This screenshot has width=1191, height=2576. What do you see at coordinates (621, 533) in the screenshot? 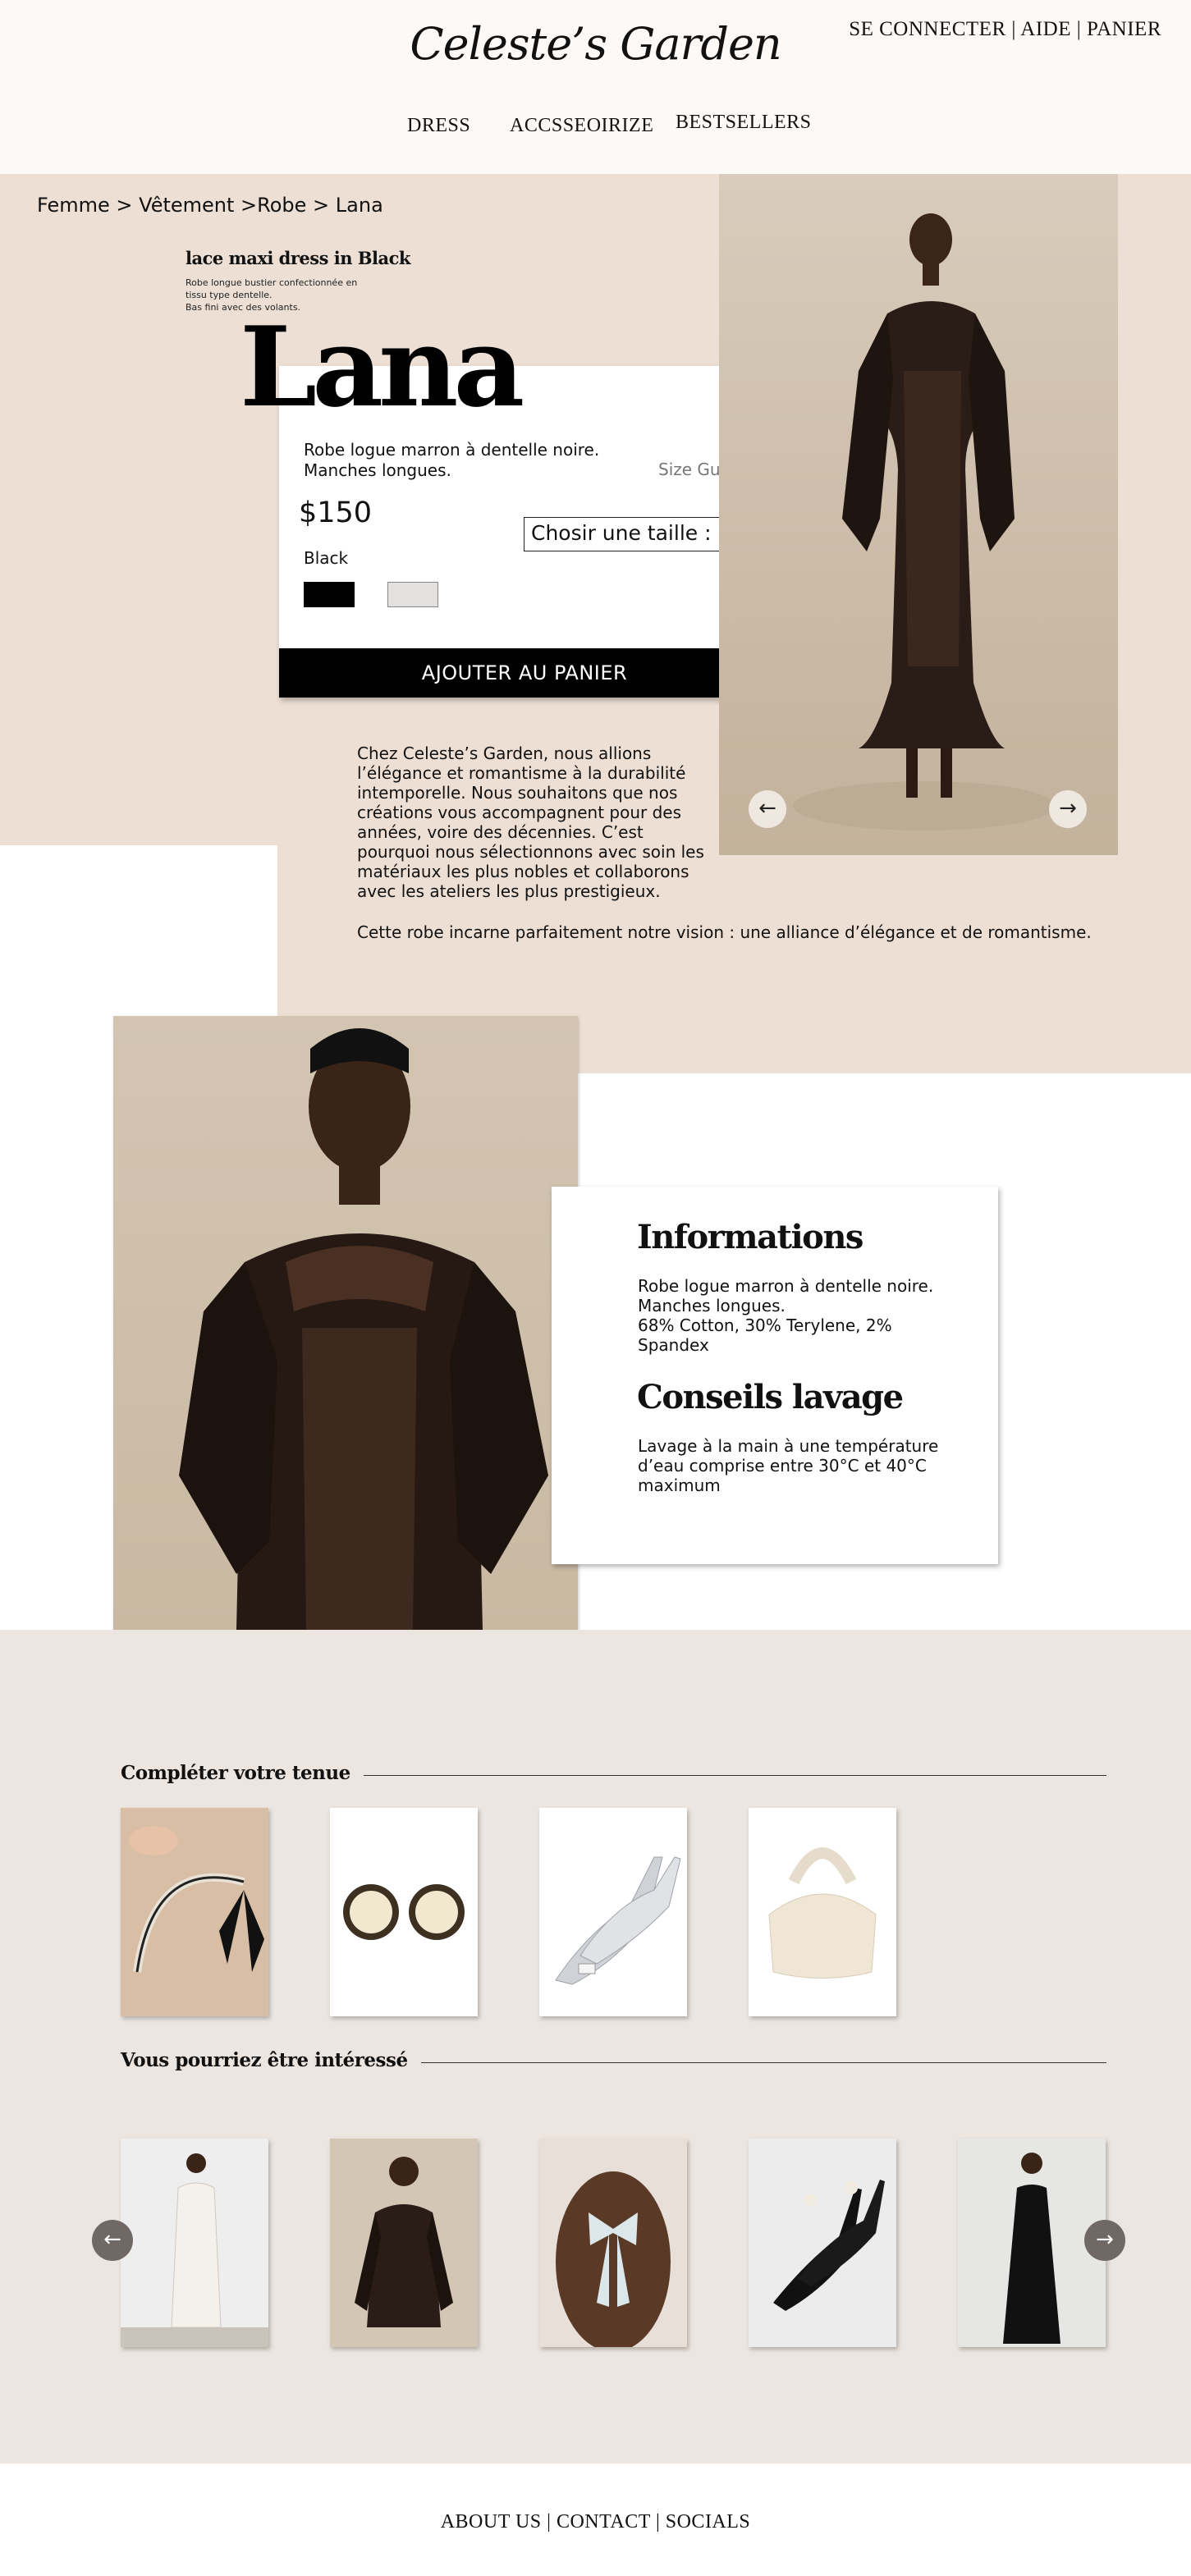
I see `size-select-label: Chosir une taille :` at bounding box center [621, 533].